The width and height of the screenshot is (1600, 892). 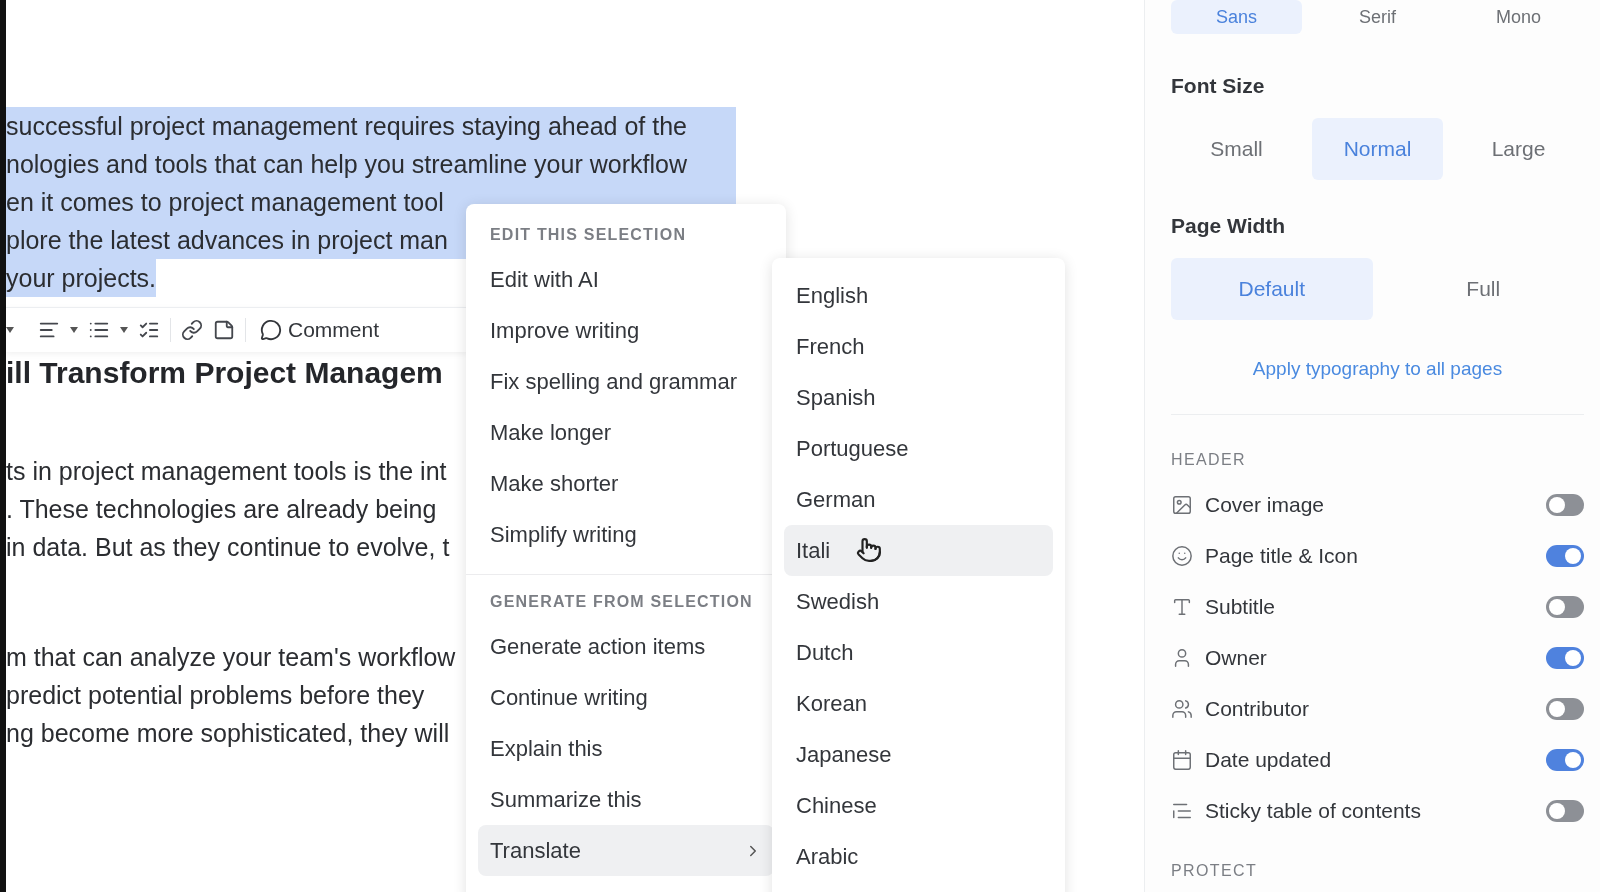 What do you see at coordinates (1377, 17) in the screenshot?
I see `font-option: Serif` at bounding box center [1377, 17].